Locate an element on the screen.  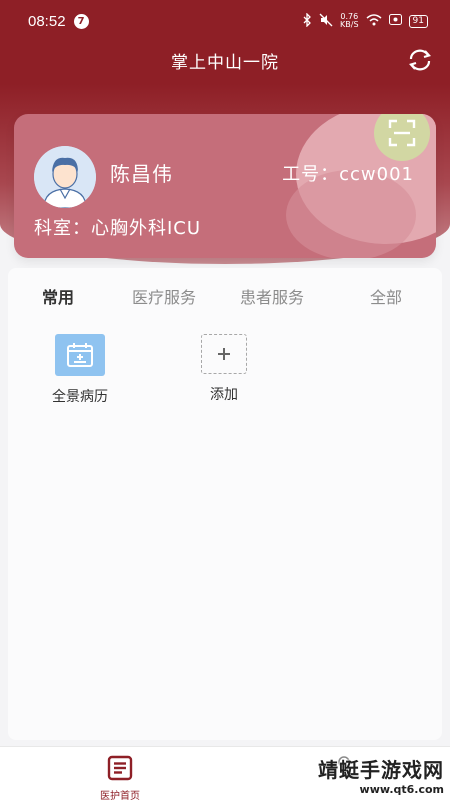
watermark: 靖蜓手游戏网 www.qt6.com is located at coordinates (381, 775).